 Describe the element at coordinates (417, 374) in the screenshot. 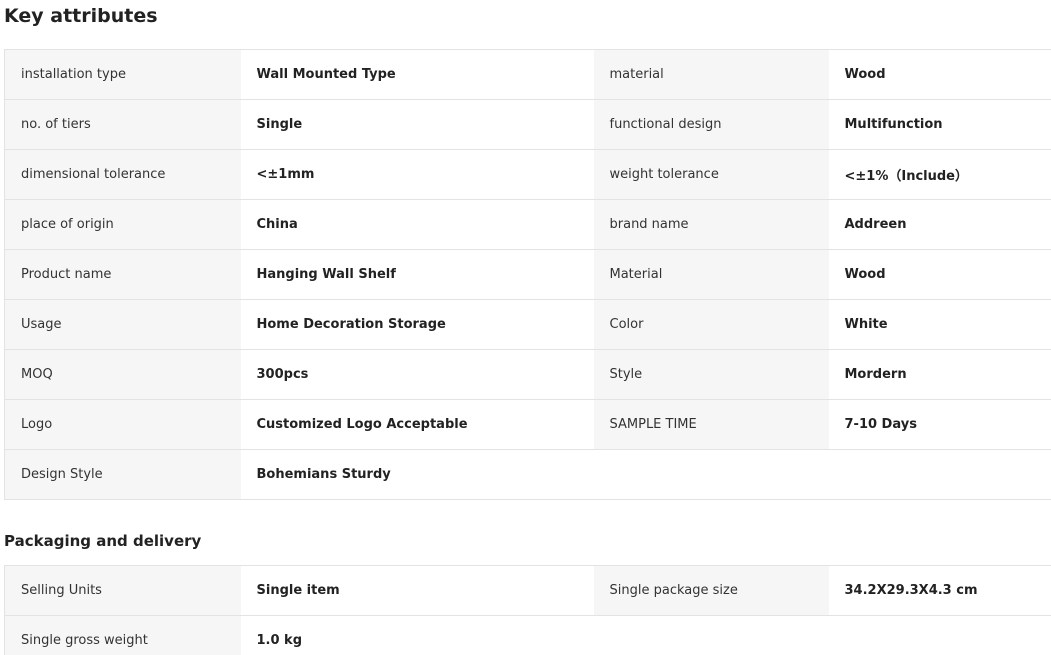

I see `attribute-value: 300pcs` at that location.